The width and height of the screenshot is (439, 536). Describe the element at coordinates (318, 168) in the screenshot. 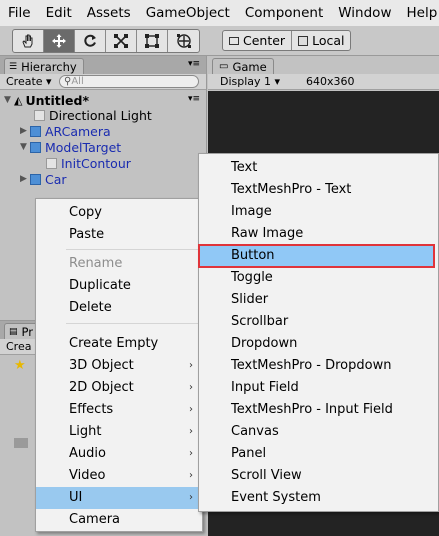

I see `submenu-item-text: Text` at that location.